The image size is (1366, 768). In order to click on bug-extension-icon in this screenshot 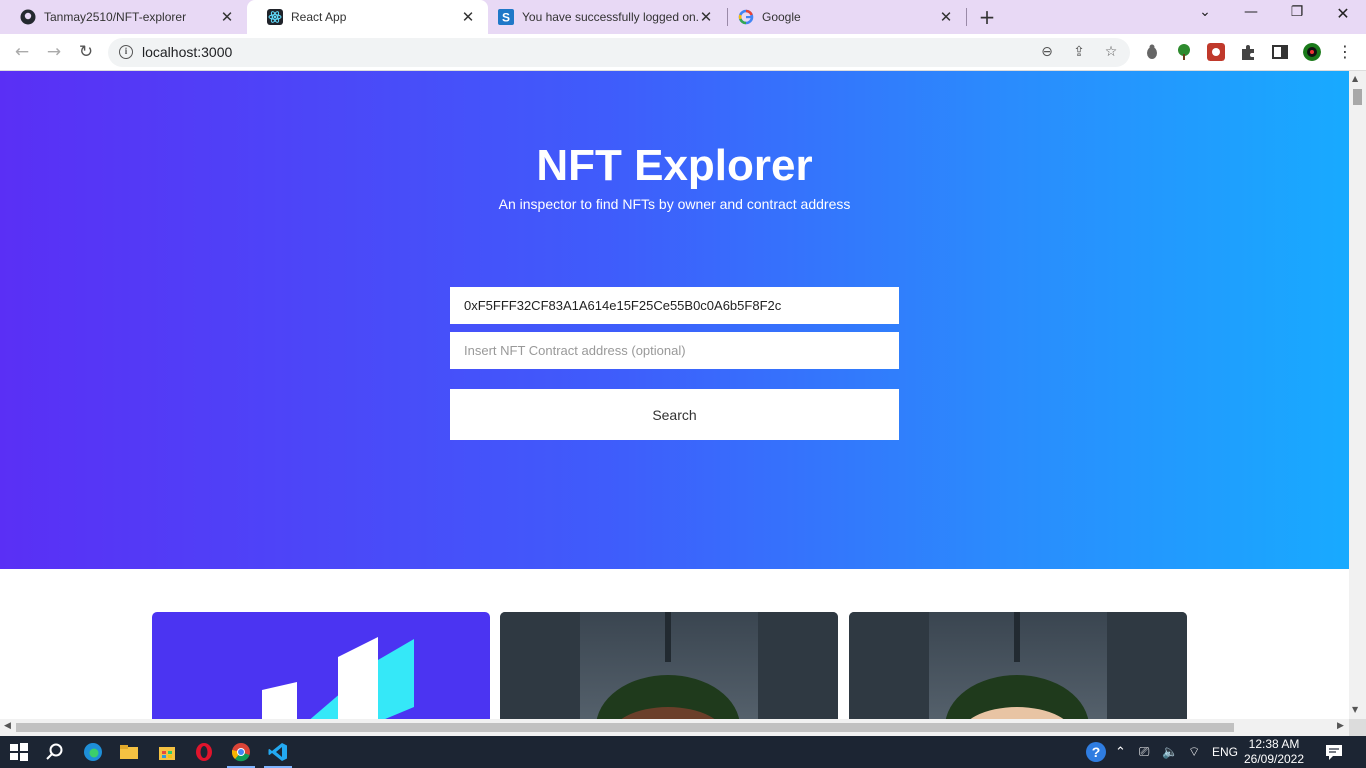, I will do `click(1152, 52)`.